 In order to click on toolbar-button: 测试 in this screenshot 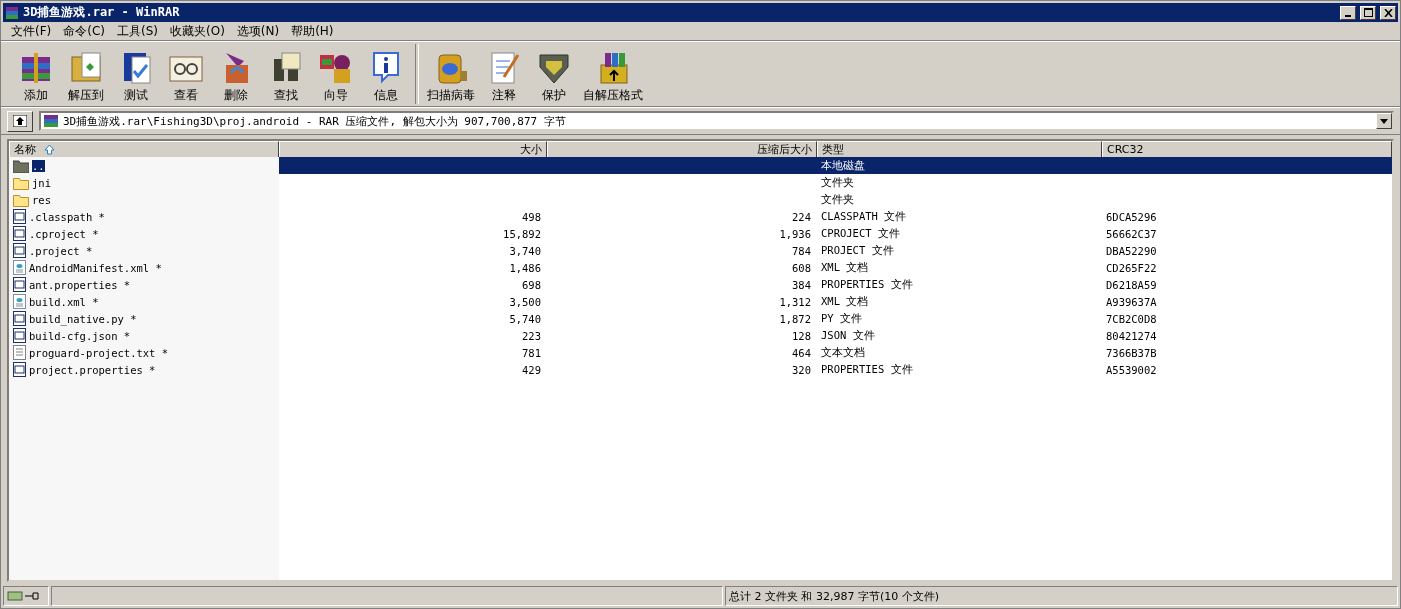, I will do `click(136, 76)`.